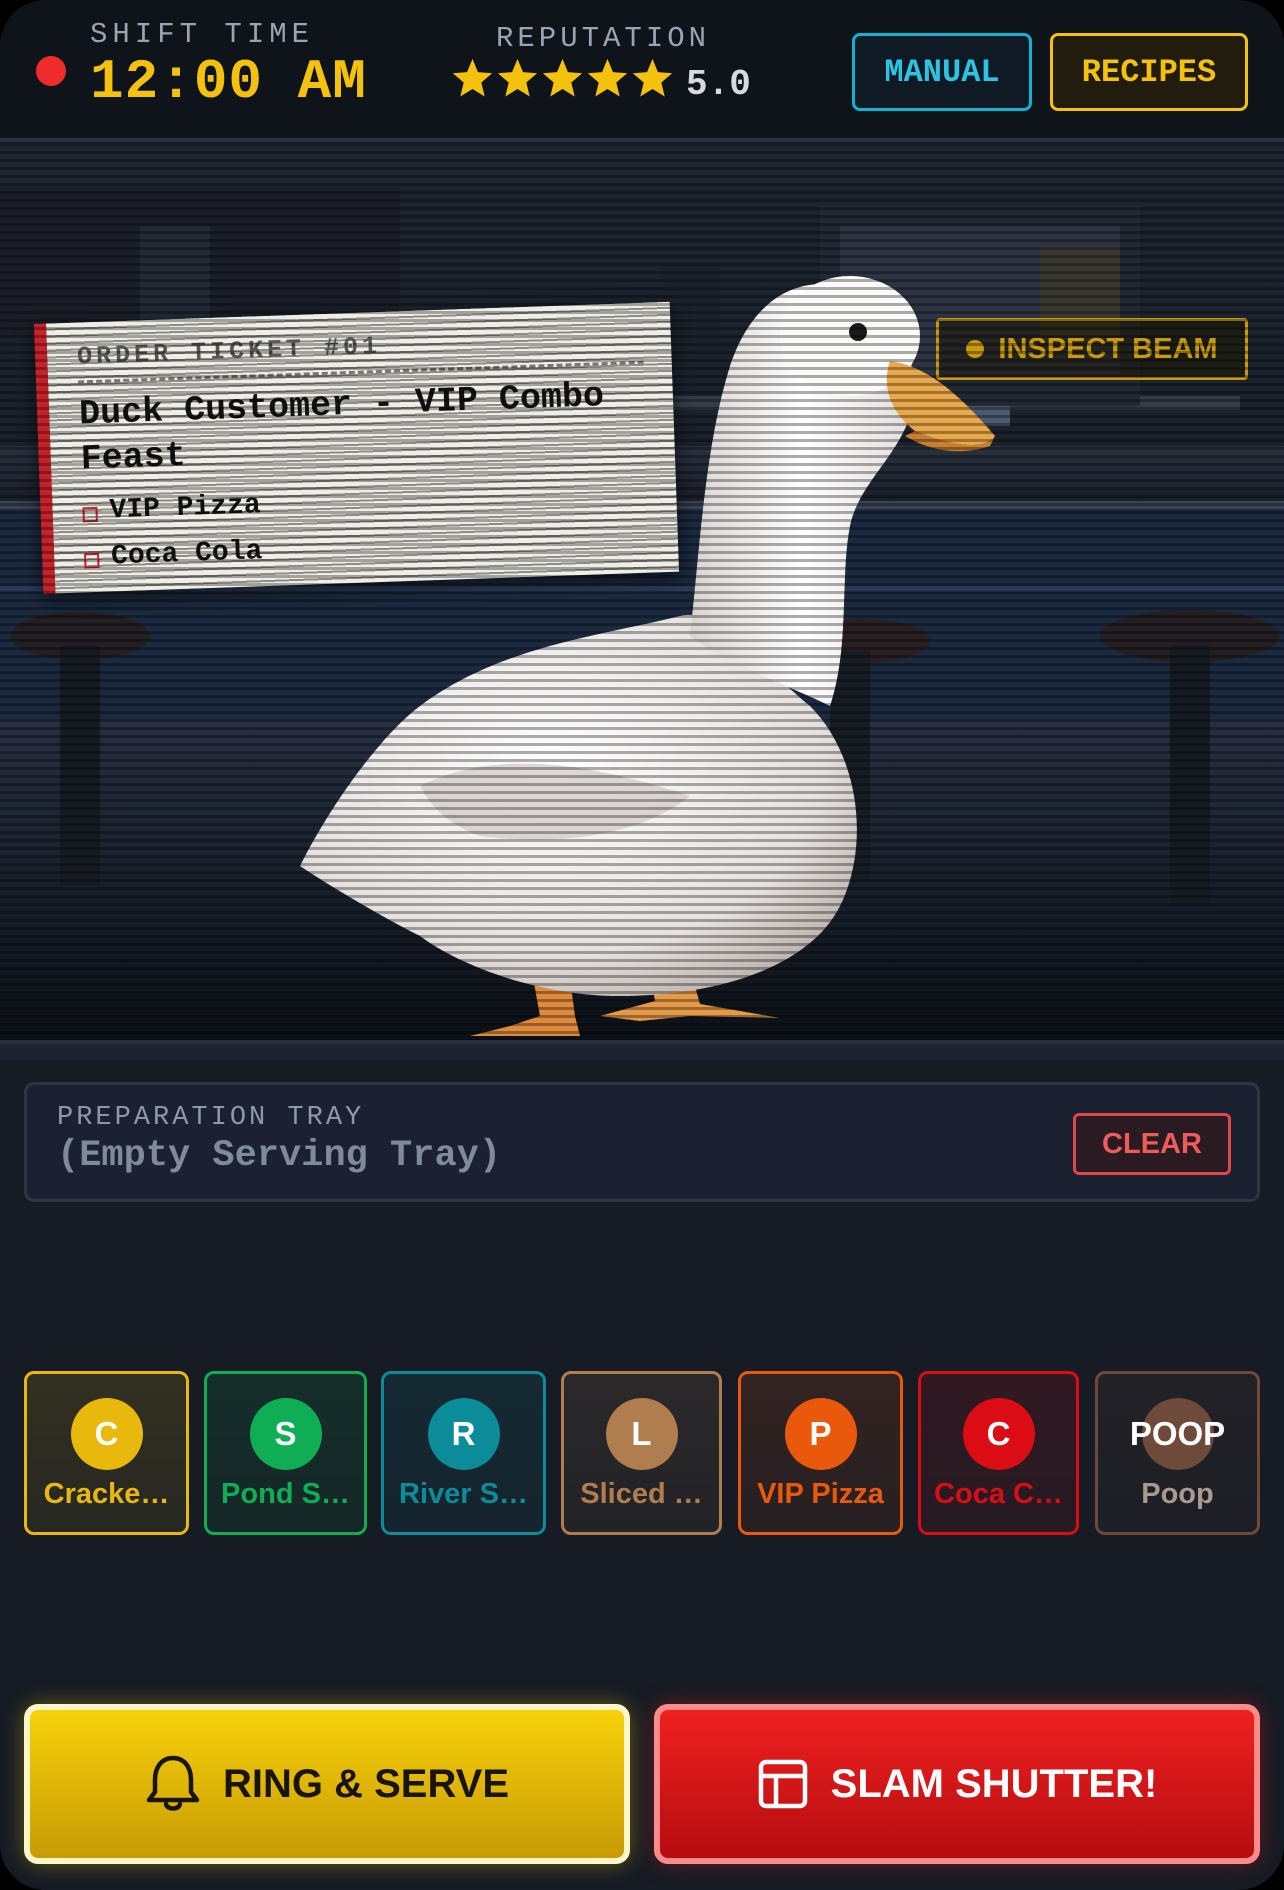  I want to click on ring-and-serve-label: RING & SERVE, so click(366, 1783).